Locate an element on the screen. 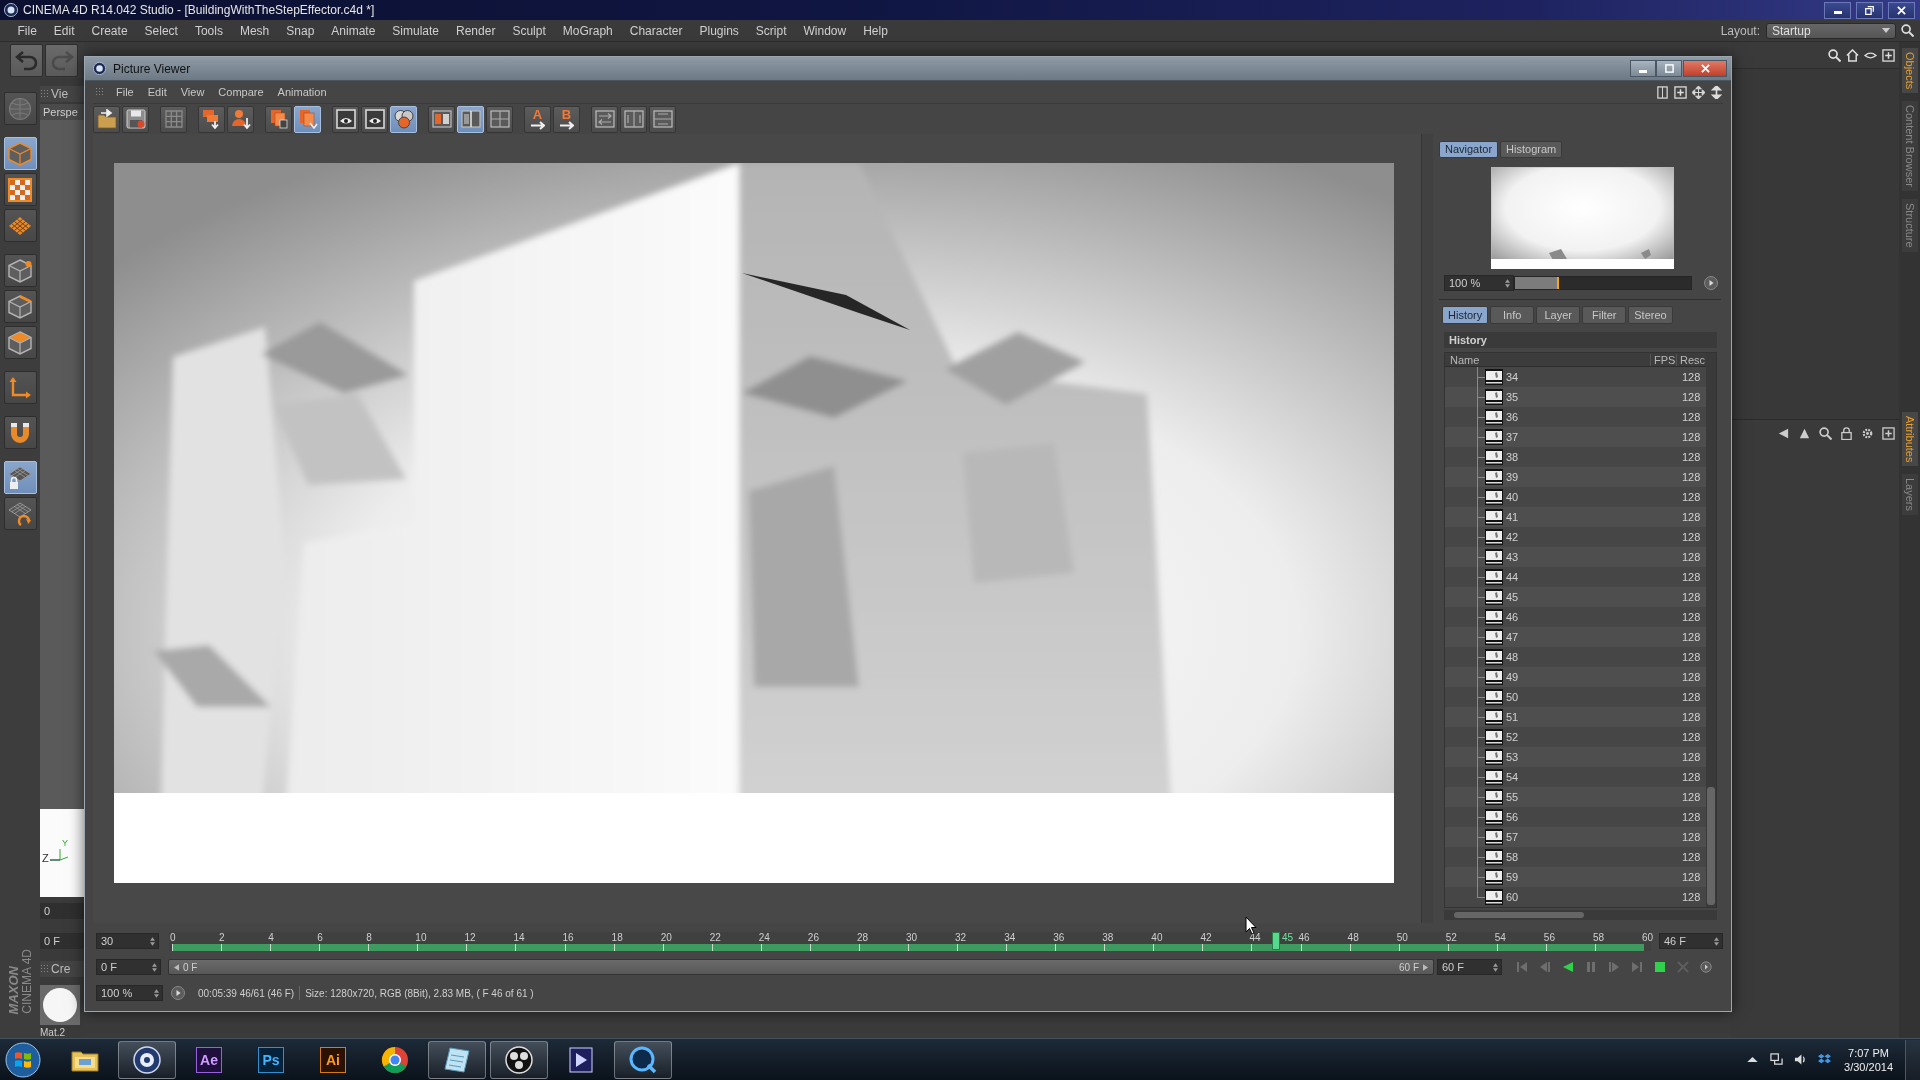  panel-tab: Layer is located at coordinates (1558, 315).